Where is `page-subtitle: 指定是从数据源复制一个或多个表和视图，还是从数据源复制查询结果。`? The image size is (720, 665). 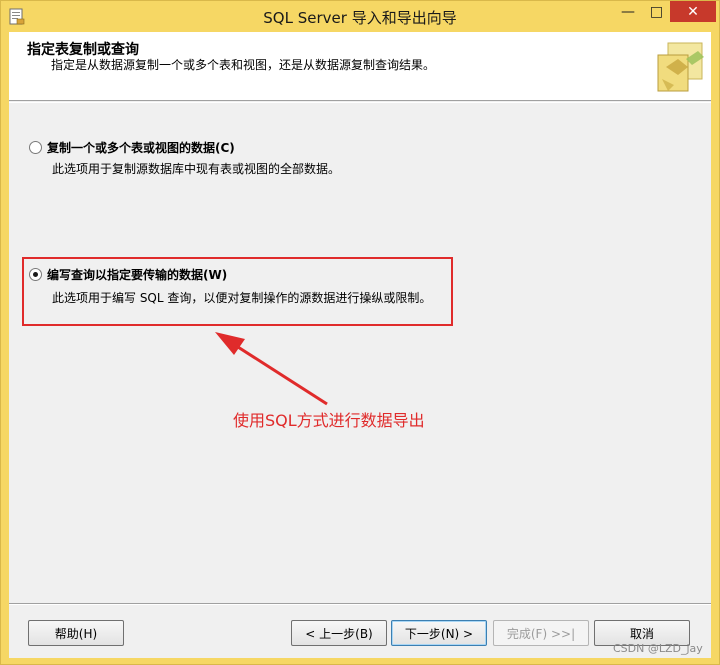 page-subtitle: 指定是从数据源复制一个或多个表和视图，还是从数据源复制查询结果。 is located at coordinates (243, 65).